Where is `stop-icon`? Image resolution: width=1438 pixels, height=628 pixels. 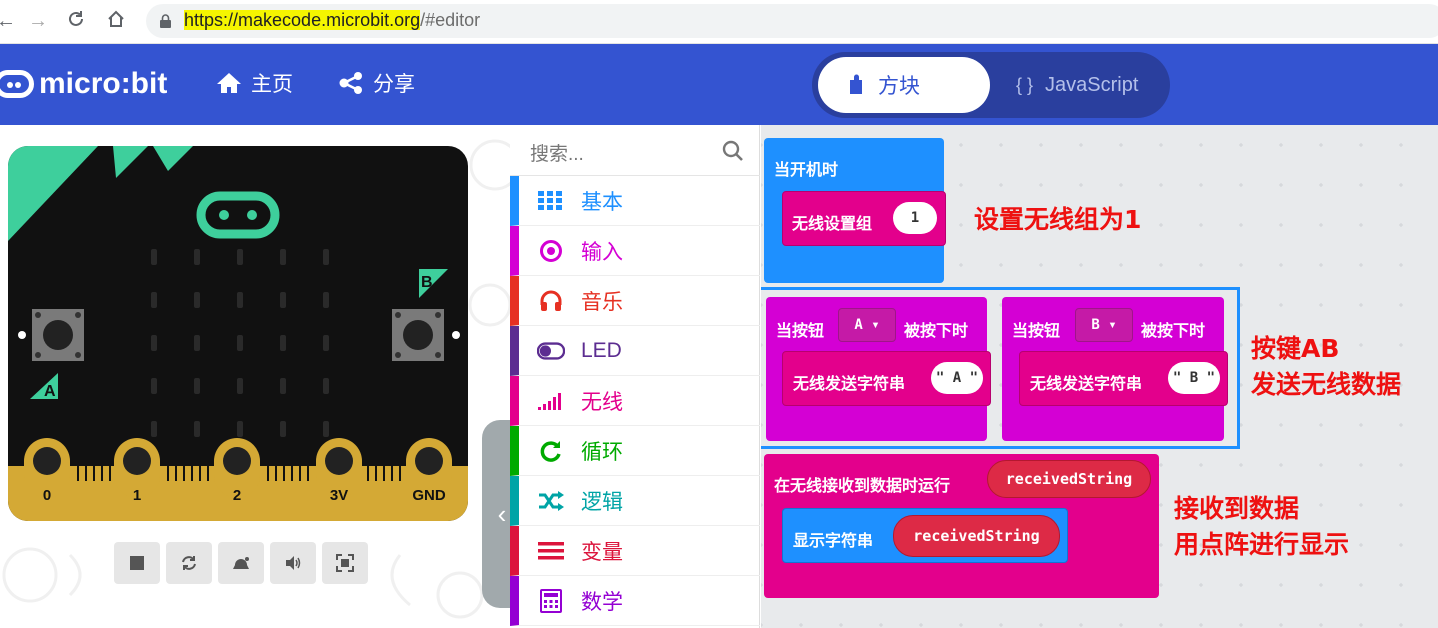 stop-icon is located at coordinates (137, 563).